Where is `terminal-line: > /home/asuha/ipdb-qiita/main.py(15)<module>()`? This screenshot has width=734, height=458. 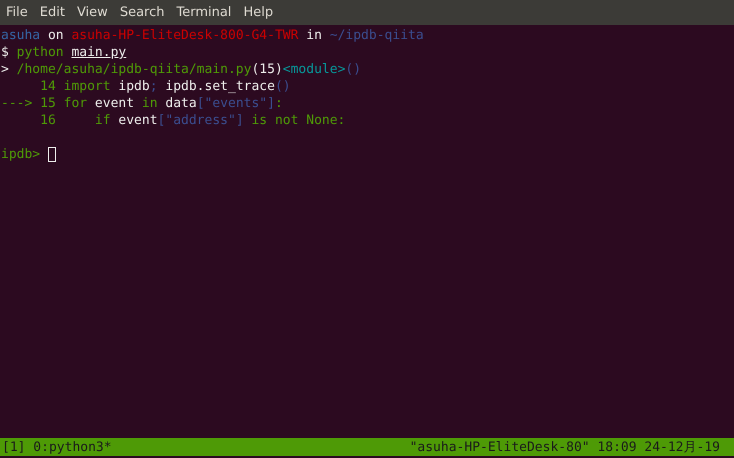 terminal-line: > /home/asuha/ipdb-qiita/main.py(15)<module>() is located at coordinates (181, 69).